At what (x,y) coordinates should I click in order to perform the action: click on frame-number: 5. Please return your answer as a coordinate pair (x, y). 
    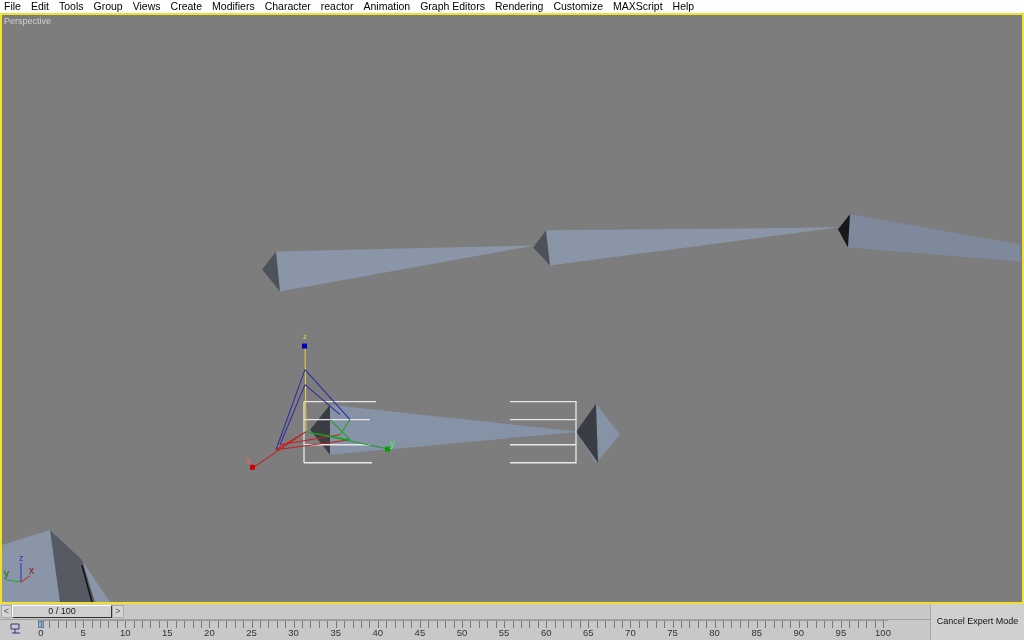
    Looking at the image, I should click on (83, 633).